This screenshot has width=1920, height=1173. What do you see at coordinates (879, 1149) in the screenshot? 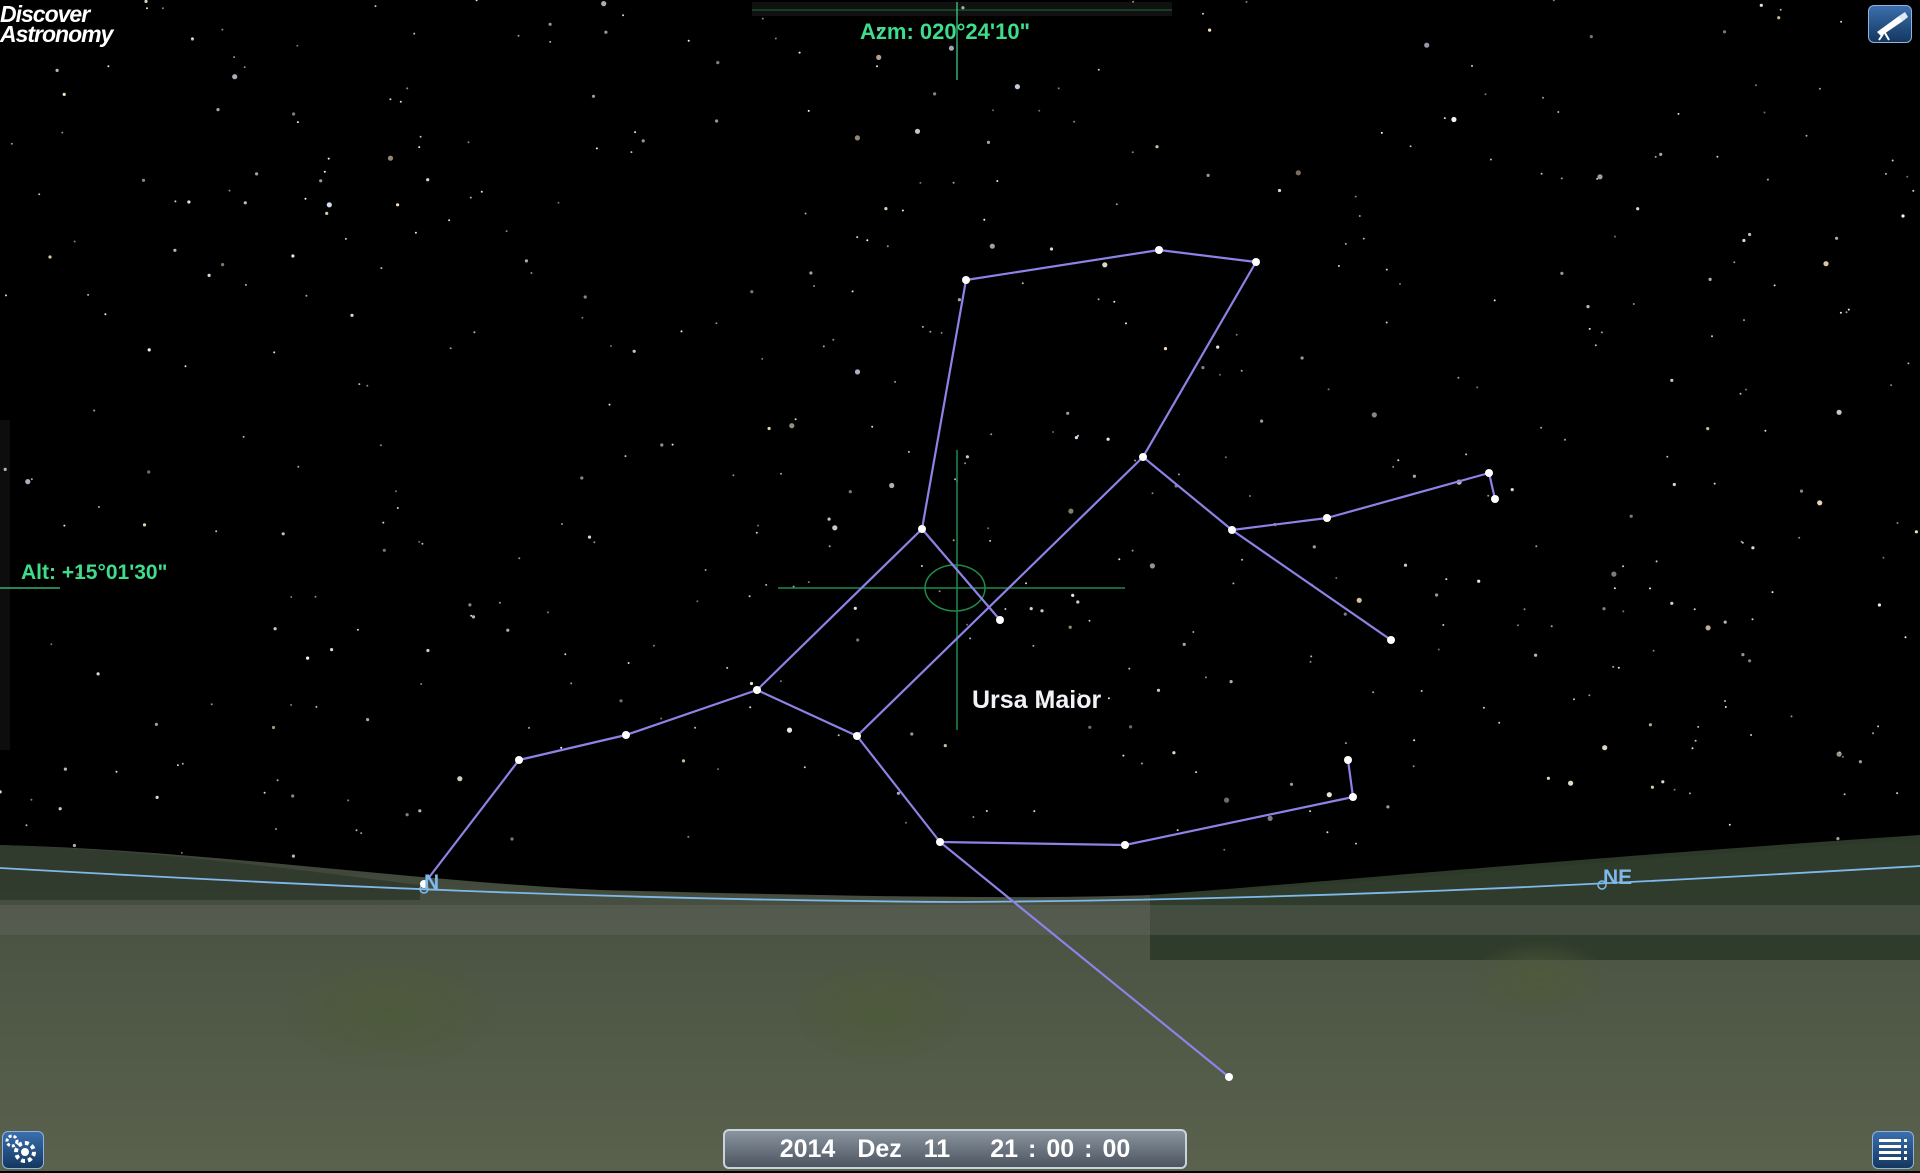
I see `datetime-month: Dez` at bounding box center [879, 1149].